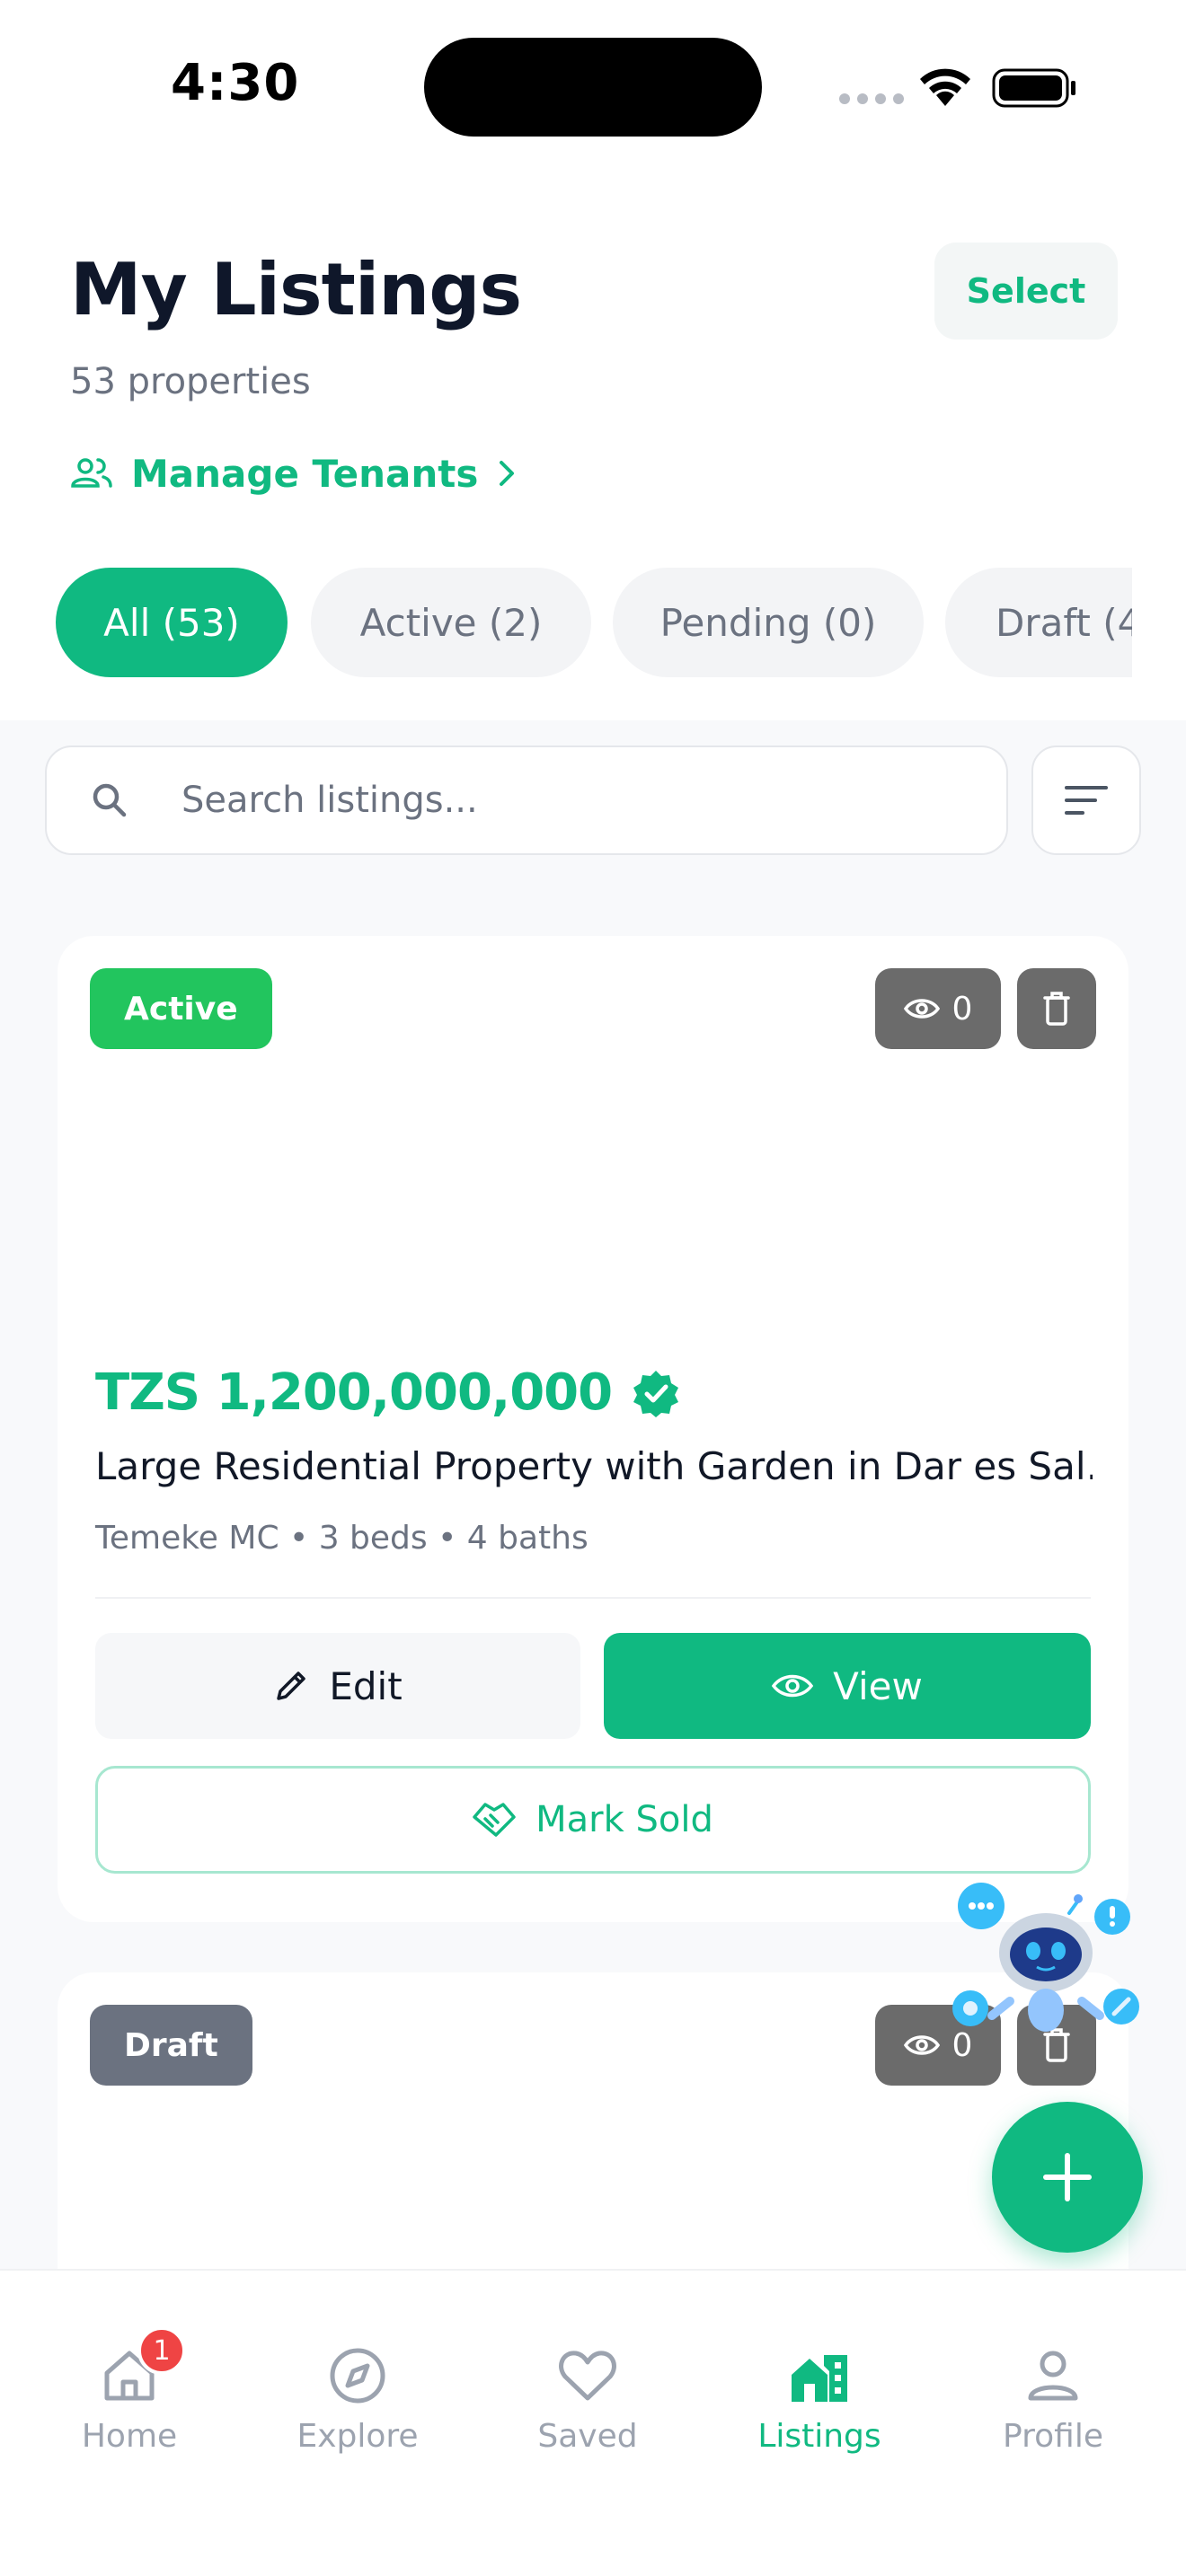  What do you see at coordinates (129, 2436) in the screenshot?
I see `nav-label-home: Home` at bounding box center [129, 2436].